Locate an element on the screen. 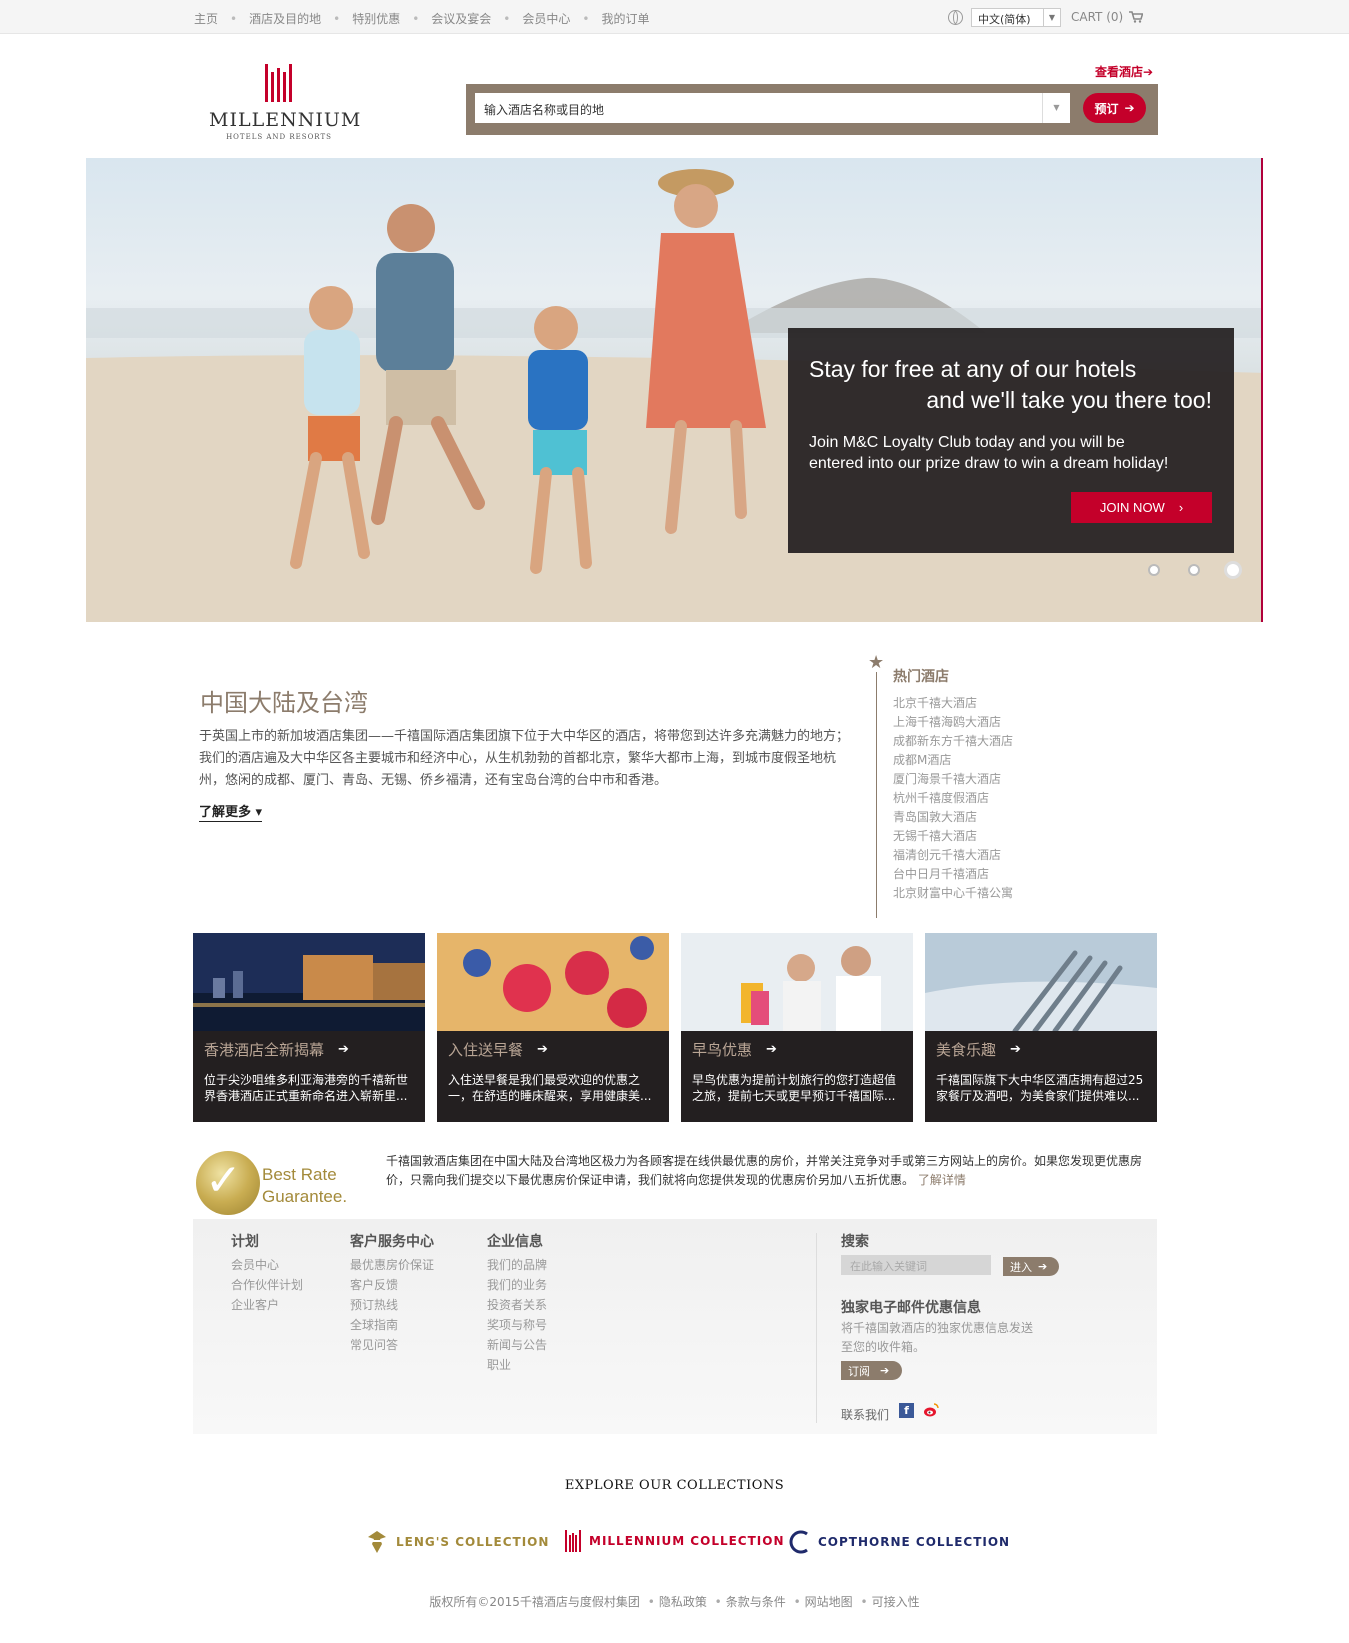  footer-link: 会员中心 is located at coordinates (267, 1265).